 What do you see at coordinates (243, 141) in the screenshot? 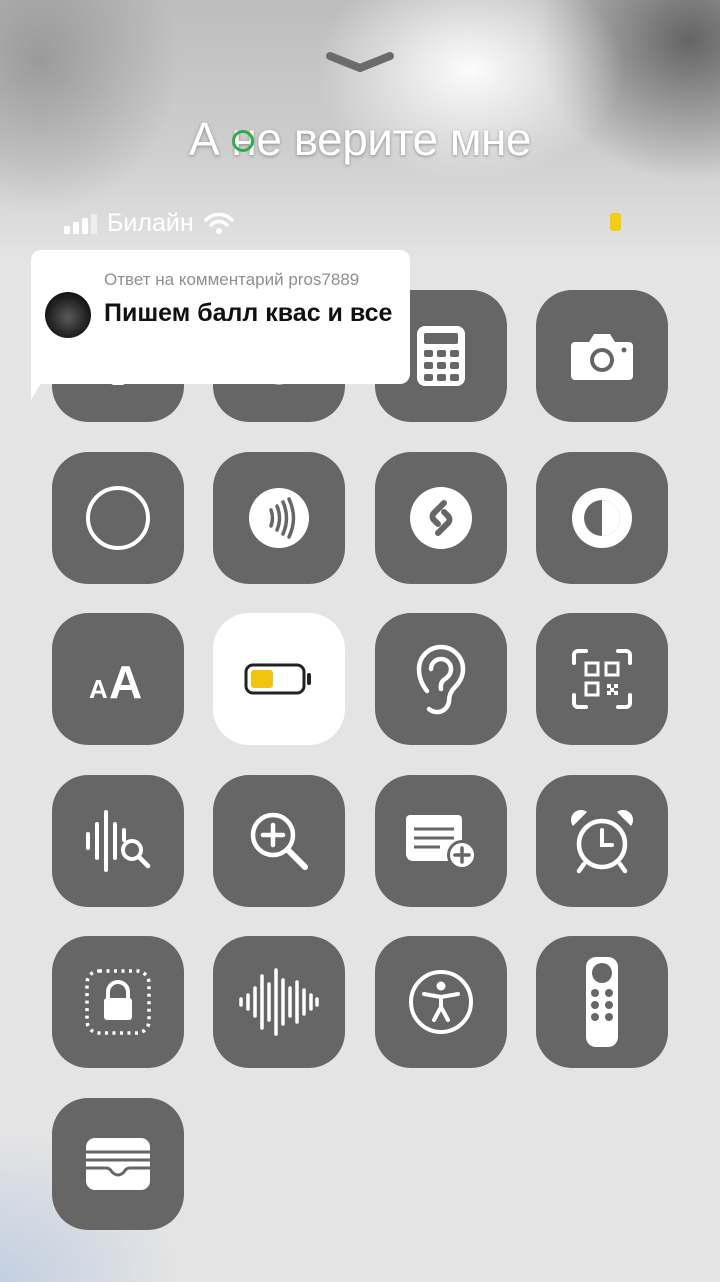
I see `recording-indicator` at bounding box center [243, 141].